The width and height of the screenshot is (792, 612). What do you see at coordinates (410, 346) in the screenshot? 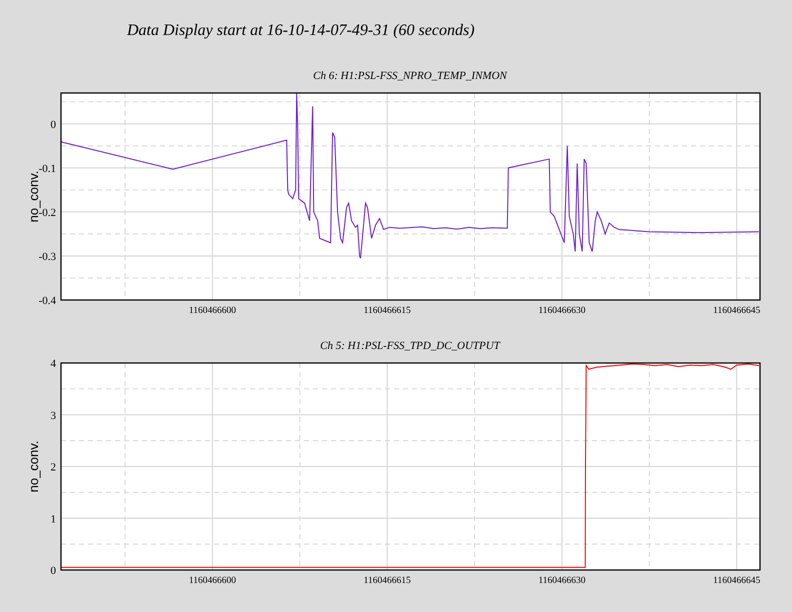
I see `chart-title: Ch 5: H1:PSL-FSS_TPD_DC_OUTPUT` at bounding box center [410, 346].